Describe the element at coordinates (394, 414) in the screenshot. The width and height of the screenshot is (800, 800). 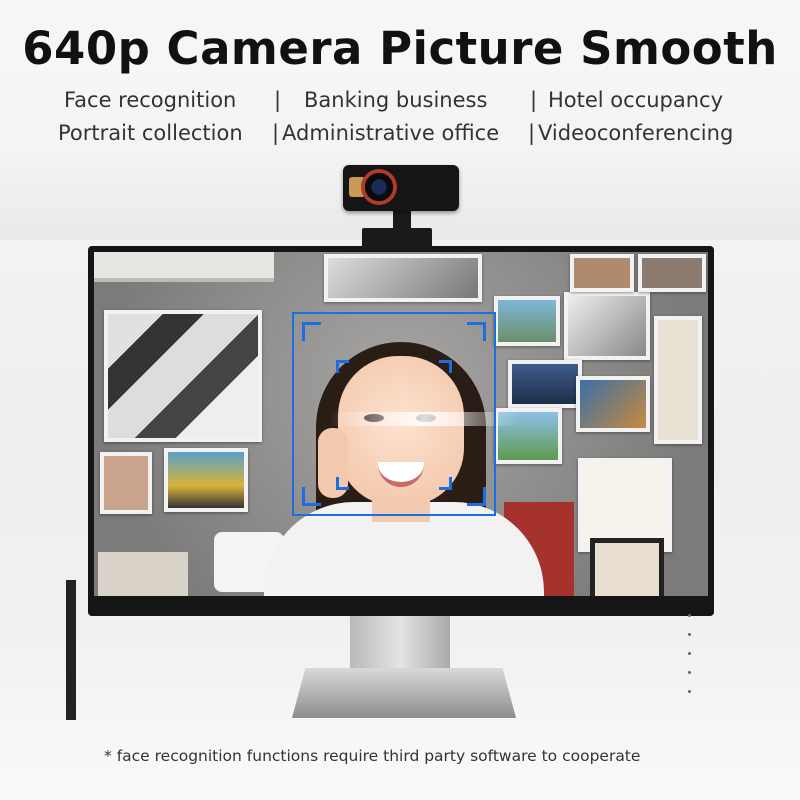
I see `face-detection-box` at that location.